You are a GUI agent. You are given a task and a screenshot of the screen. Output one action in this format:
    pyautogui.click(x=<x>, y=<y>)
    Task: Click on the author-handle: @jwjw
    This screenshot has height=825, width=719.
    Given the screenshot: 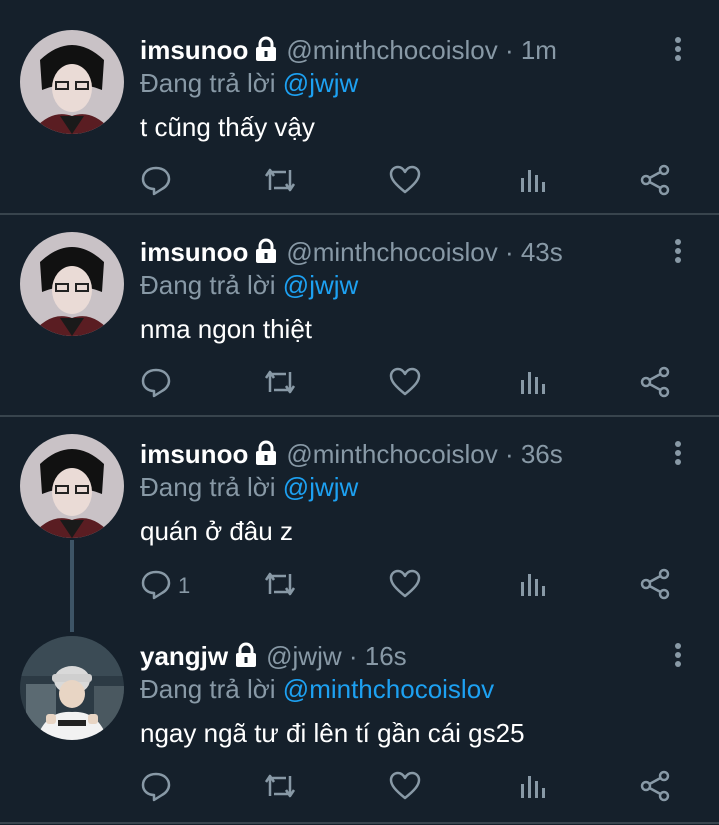 What is the action you would take?
    pyautogui.click(x=304, y=656)
    